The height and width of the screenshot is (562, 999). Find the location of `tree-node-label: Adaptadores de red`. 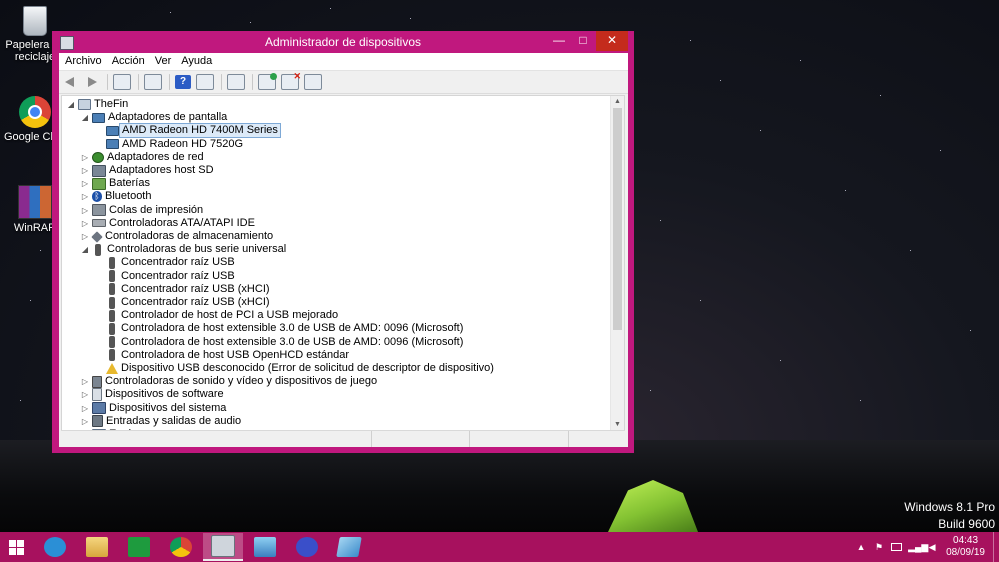

tree-node-label: Adaptadores de red is located at coordinates (155, 156).